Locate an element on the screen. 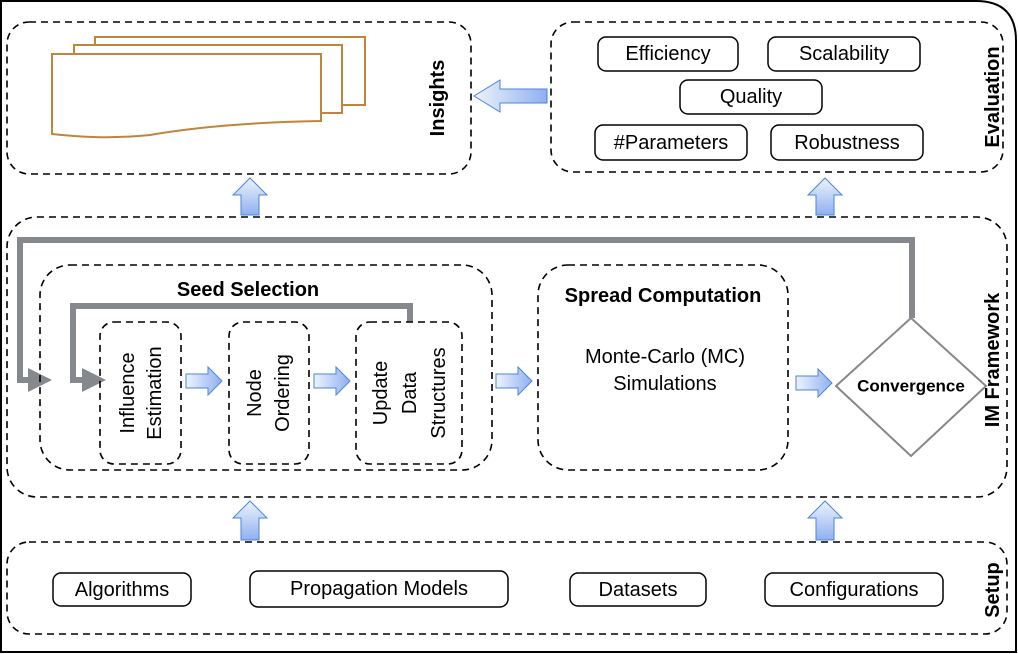  svg-text: Robustness is located at coordinates (847, 143).